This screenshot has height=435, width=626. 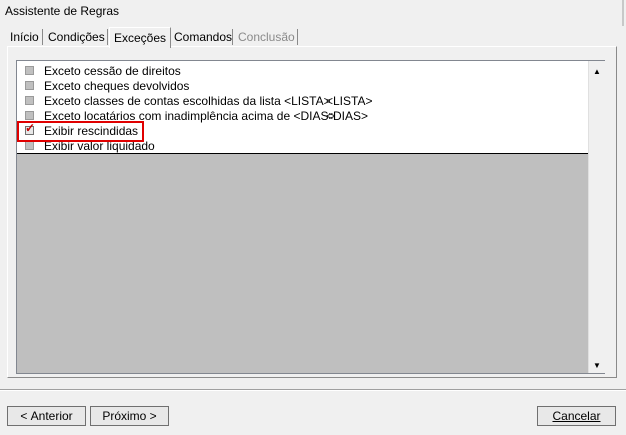 What do you see at coordinates (25, 416) in the screenshot?
I see `back-prefix: <` at bounding box center [25, 416].